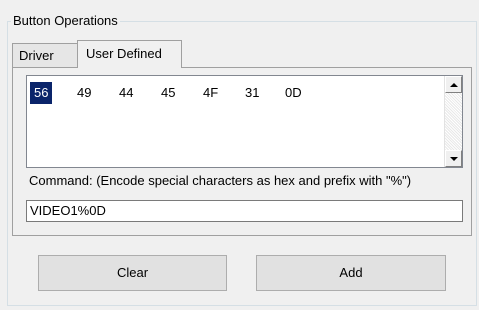 This screenshot has height=310, width=479. What do you see at coordinates (129, 54) in the screenshot?
I see `tab-user-defined: User Defined` at bounding box center [129, 54].